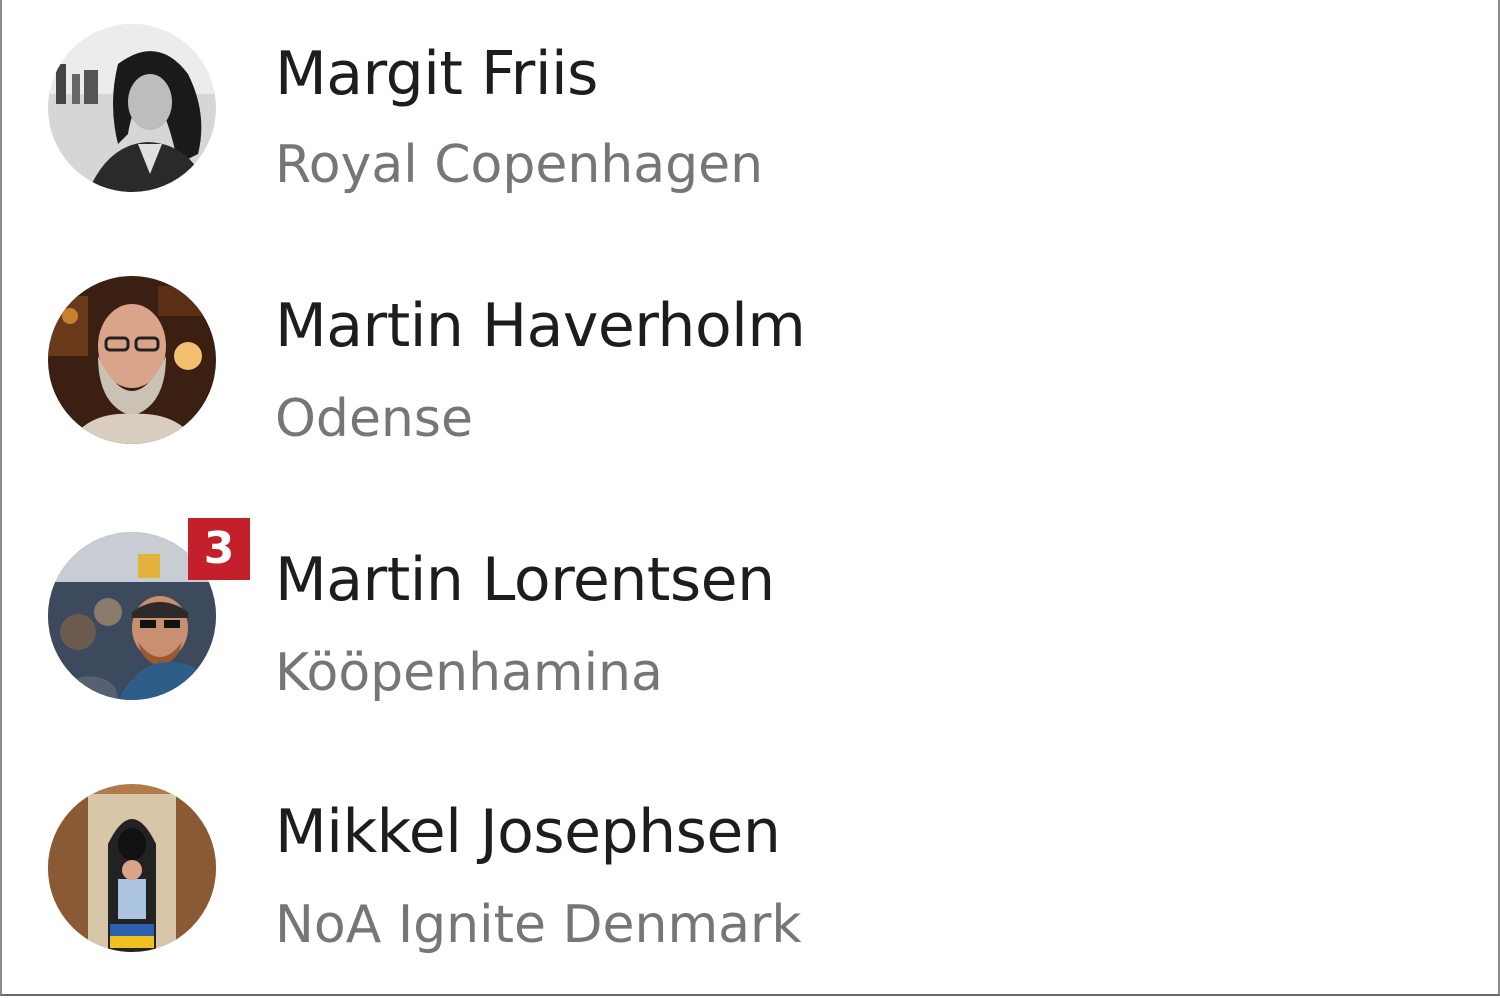  I want to click on contact-name: Martin Lorentsen, so click(525, 580).